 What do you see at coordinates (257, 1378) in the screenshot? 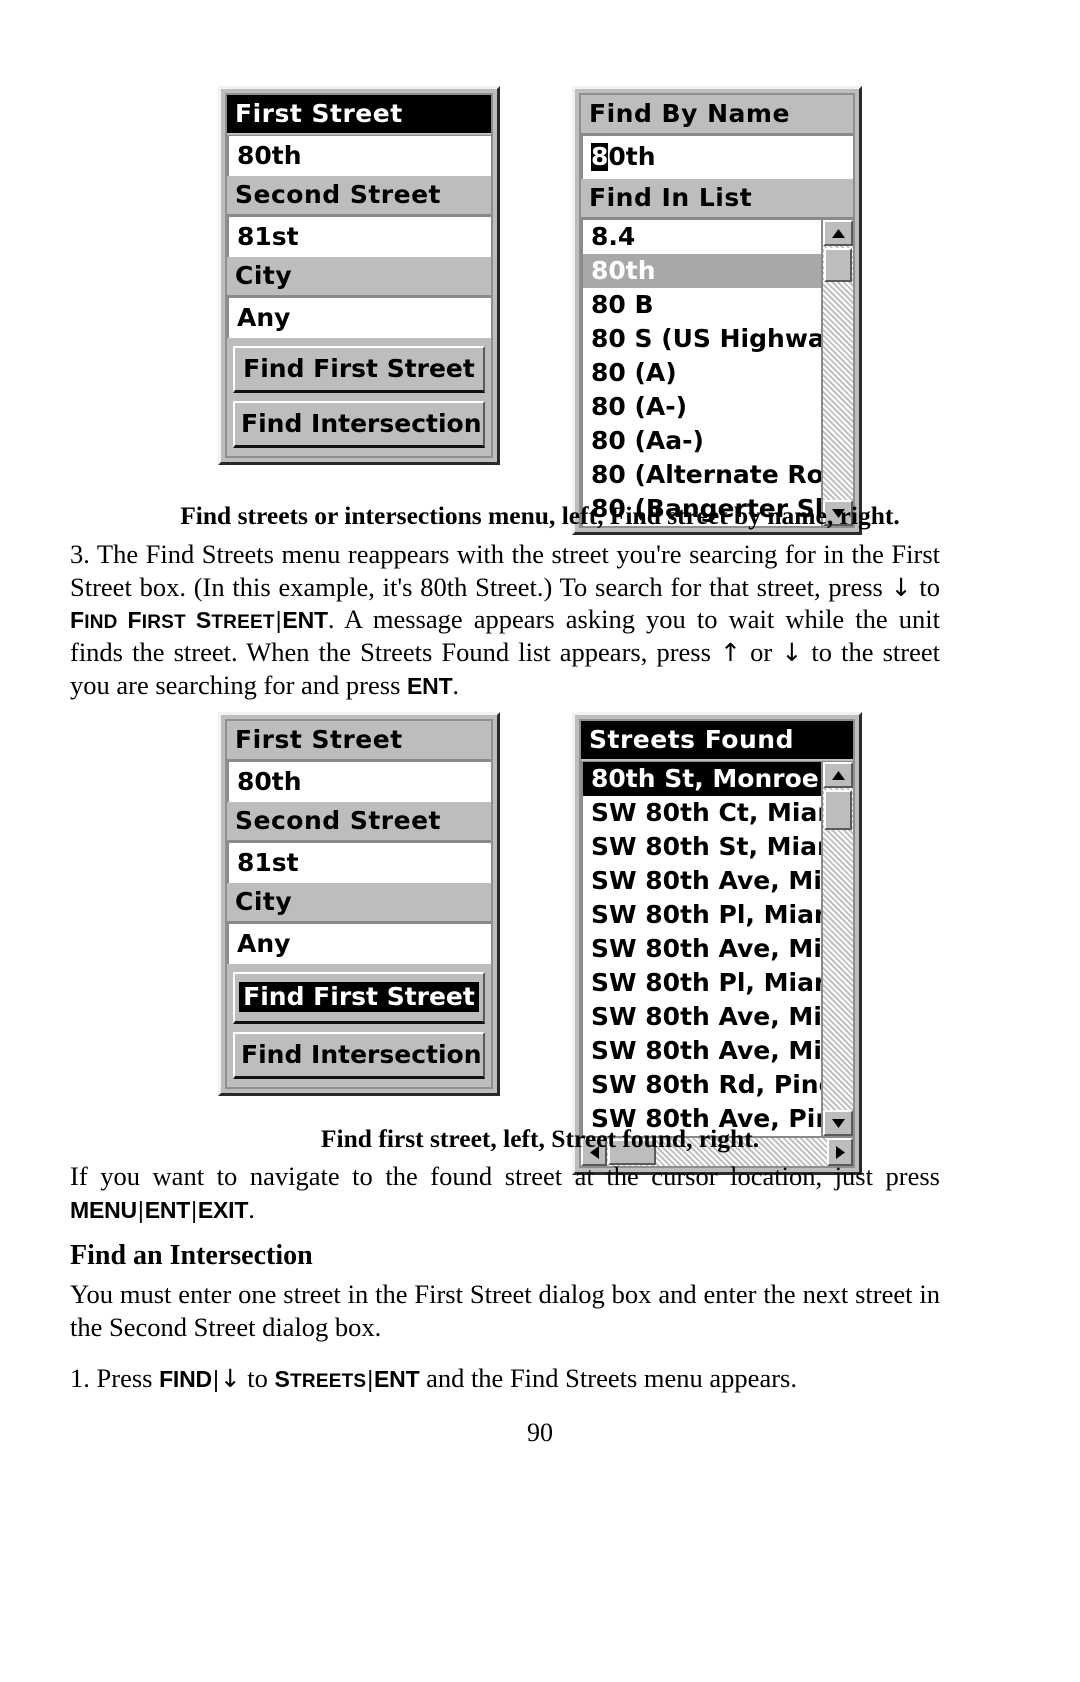
I see `para6-text-2: to` at bounding box center [257, 1378].